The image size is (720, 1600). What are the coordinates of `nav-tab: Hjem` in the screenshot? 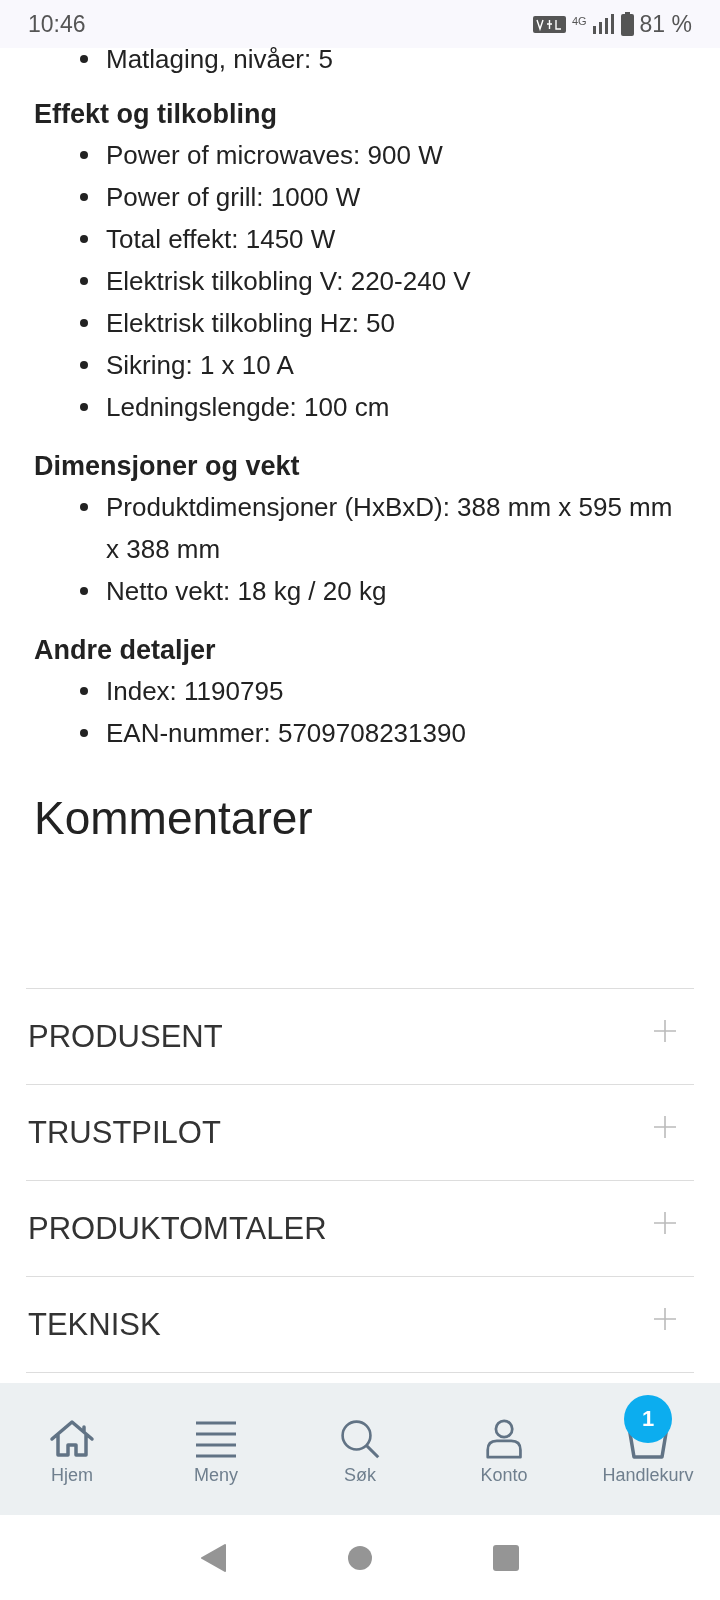 It's located at (72, 1449).